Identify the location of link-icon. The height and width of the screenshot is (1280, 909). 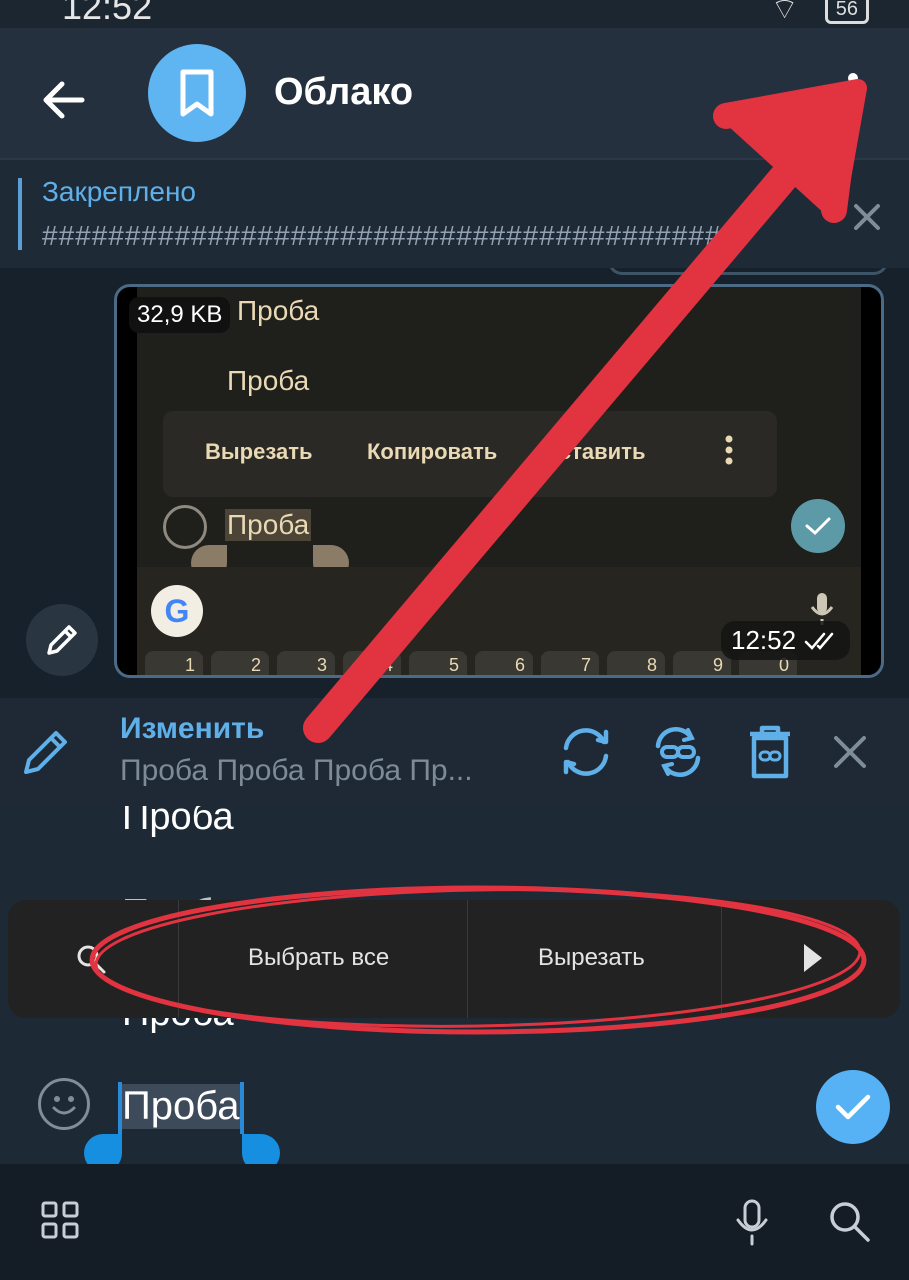
(678, 752).